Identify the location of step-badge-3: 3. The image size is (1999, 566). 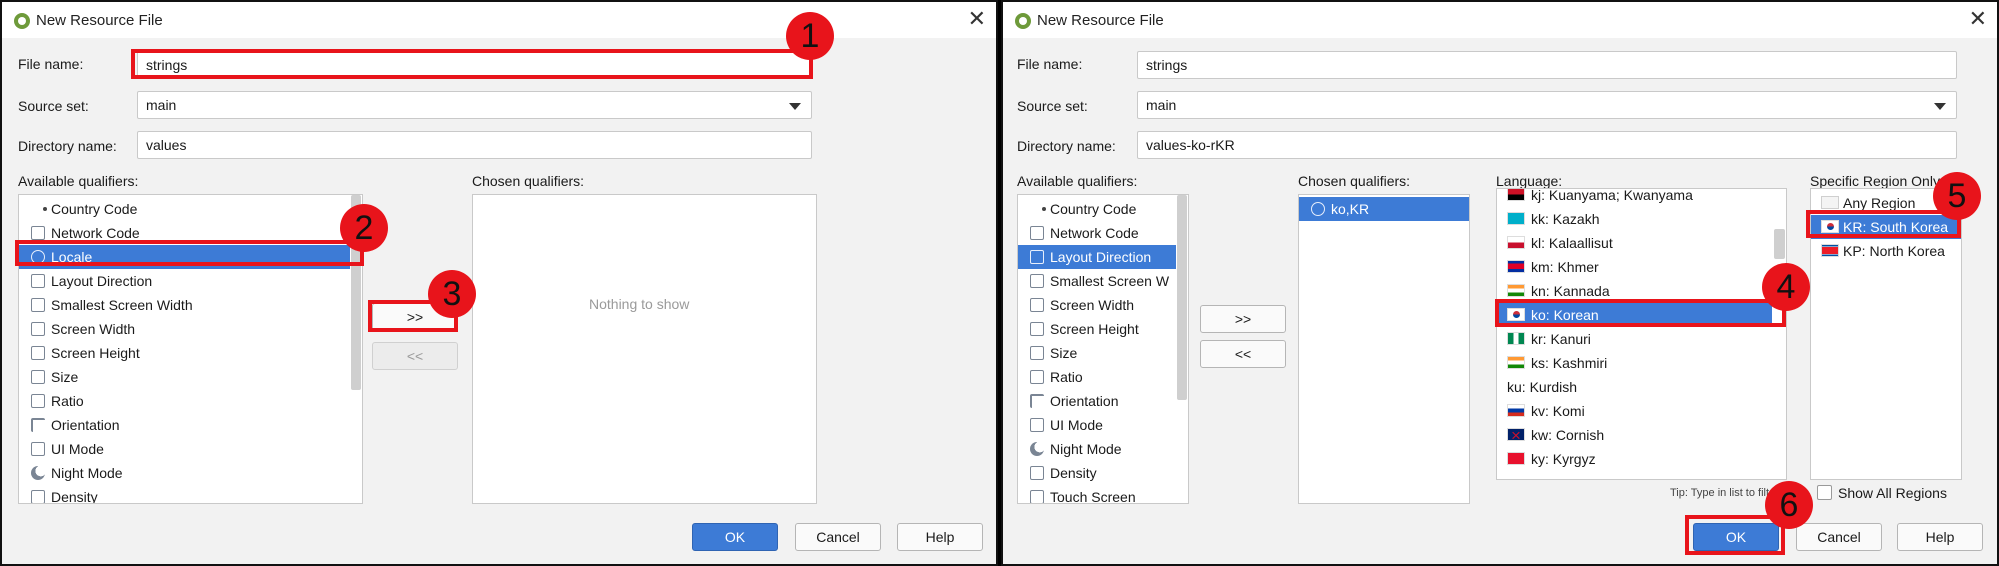
(452, 294).